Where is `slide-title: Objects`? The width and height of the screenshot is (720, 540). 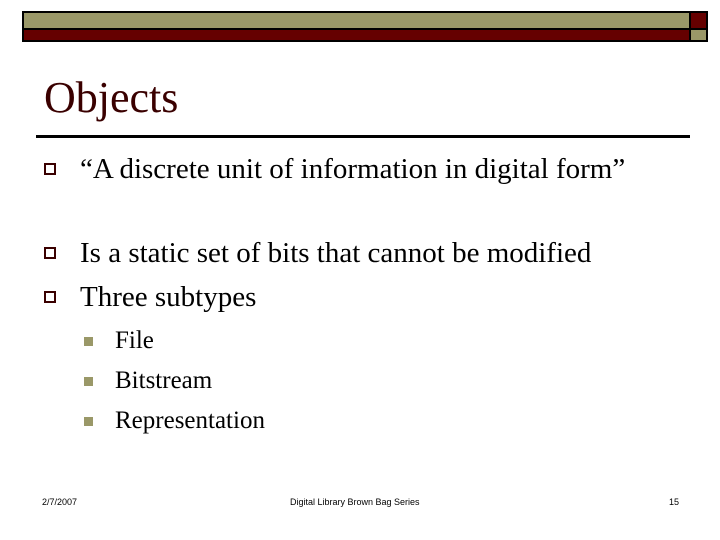 slide-title: Objects is located at coordinates (111, 97).